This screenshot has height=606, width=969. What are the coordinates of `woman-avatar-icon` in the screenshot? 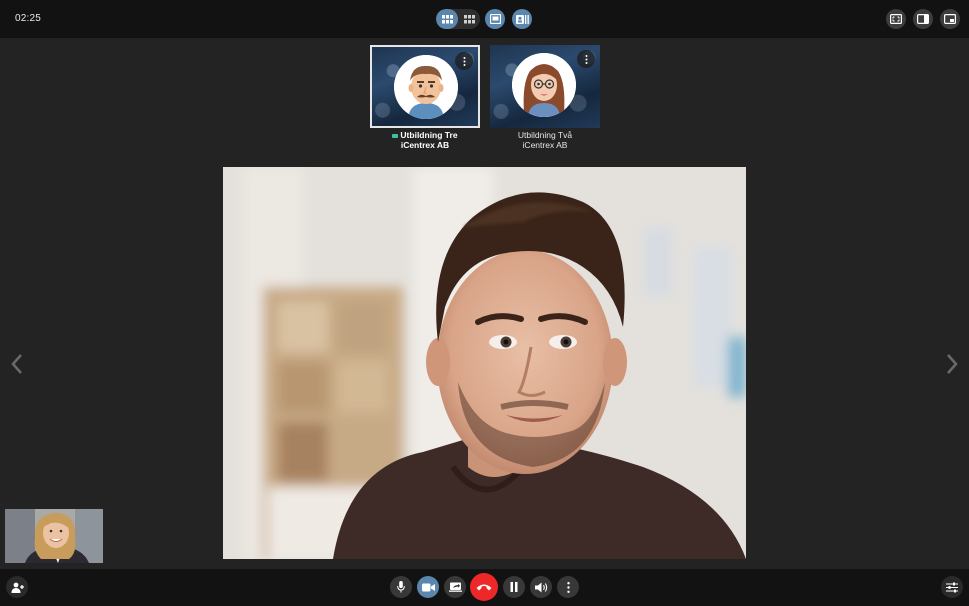 It's located at (544, 85).